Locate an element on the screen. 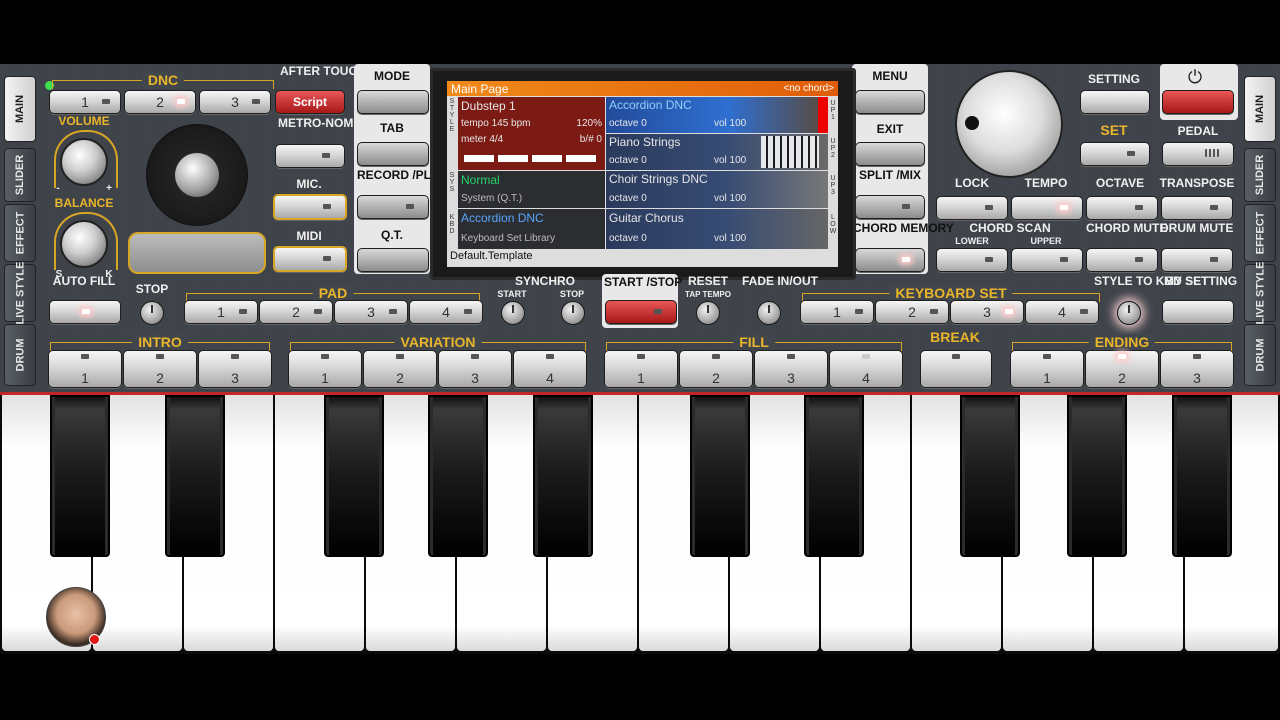 The height and width of the screenshot is (720, 1280). variation-button-4: 4 is located at coordinates (550, 369).